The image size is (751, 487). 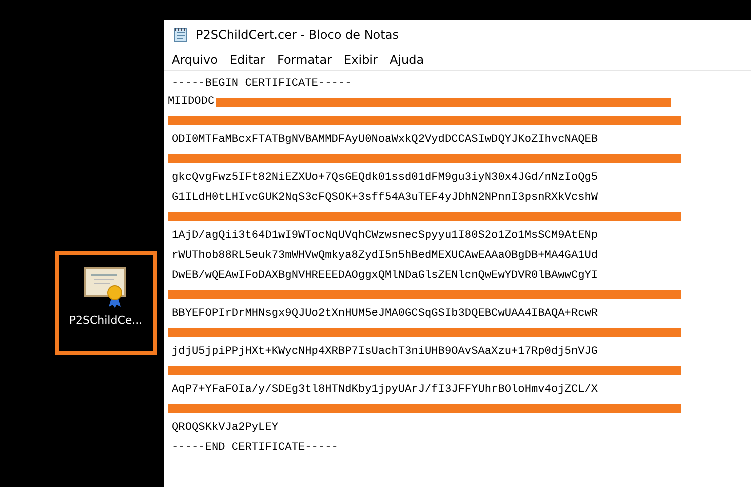 I want to click on menu-item: Ajuda, so click(x=407, y=60).